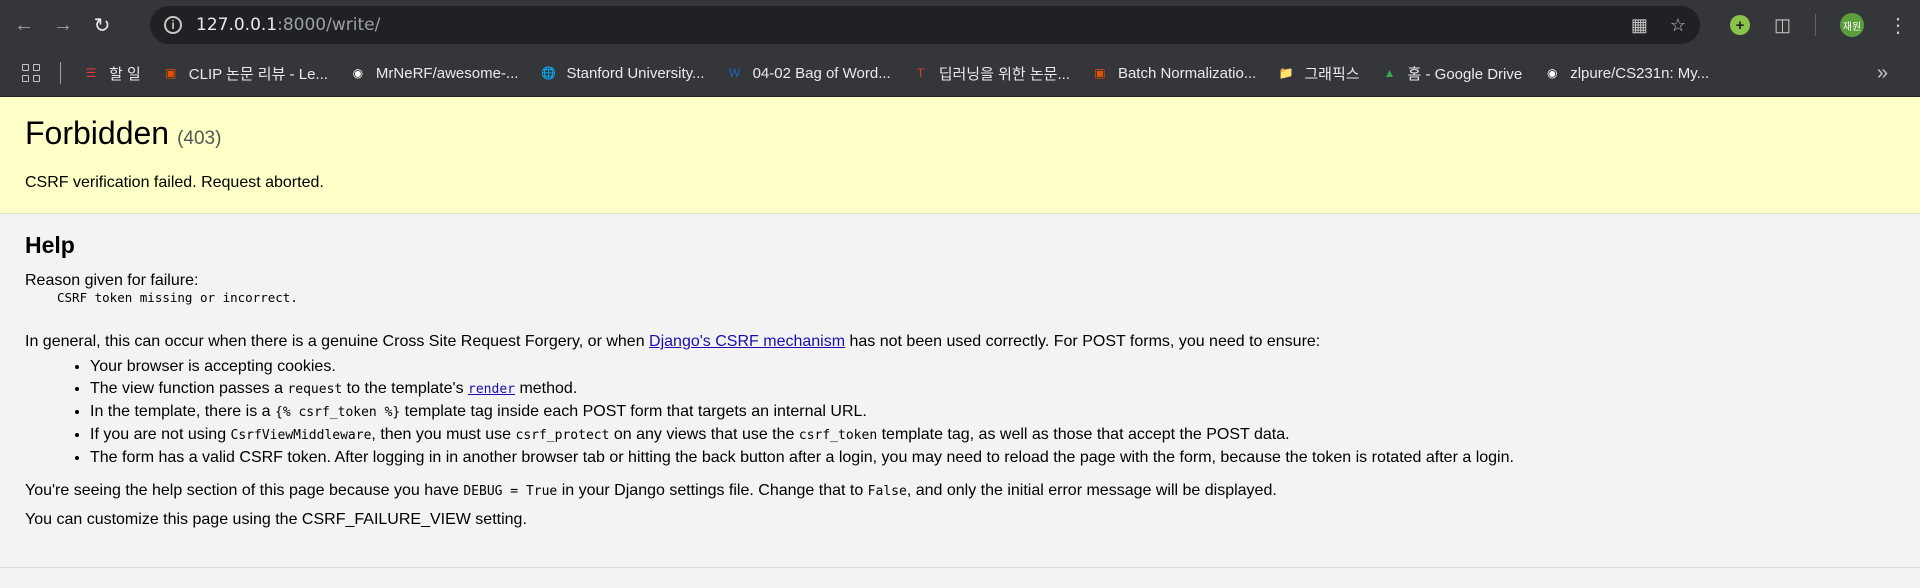  What do you see at coordinates (405, 388) in the screenshot?
I see `item-text: to the template's` at bounding box center [405, 388].